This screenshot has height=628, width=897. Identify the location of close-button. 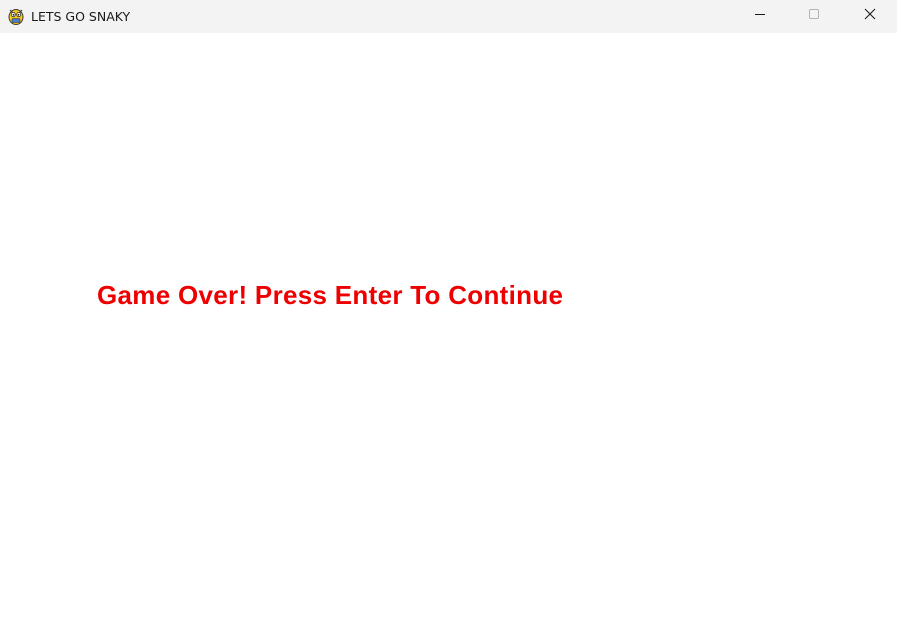
(870, 16).